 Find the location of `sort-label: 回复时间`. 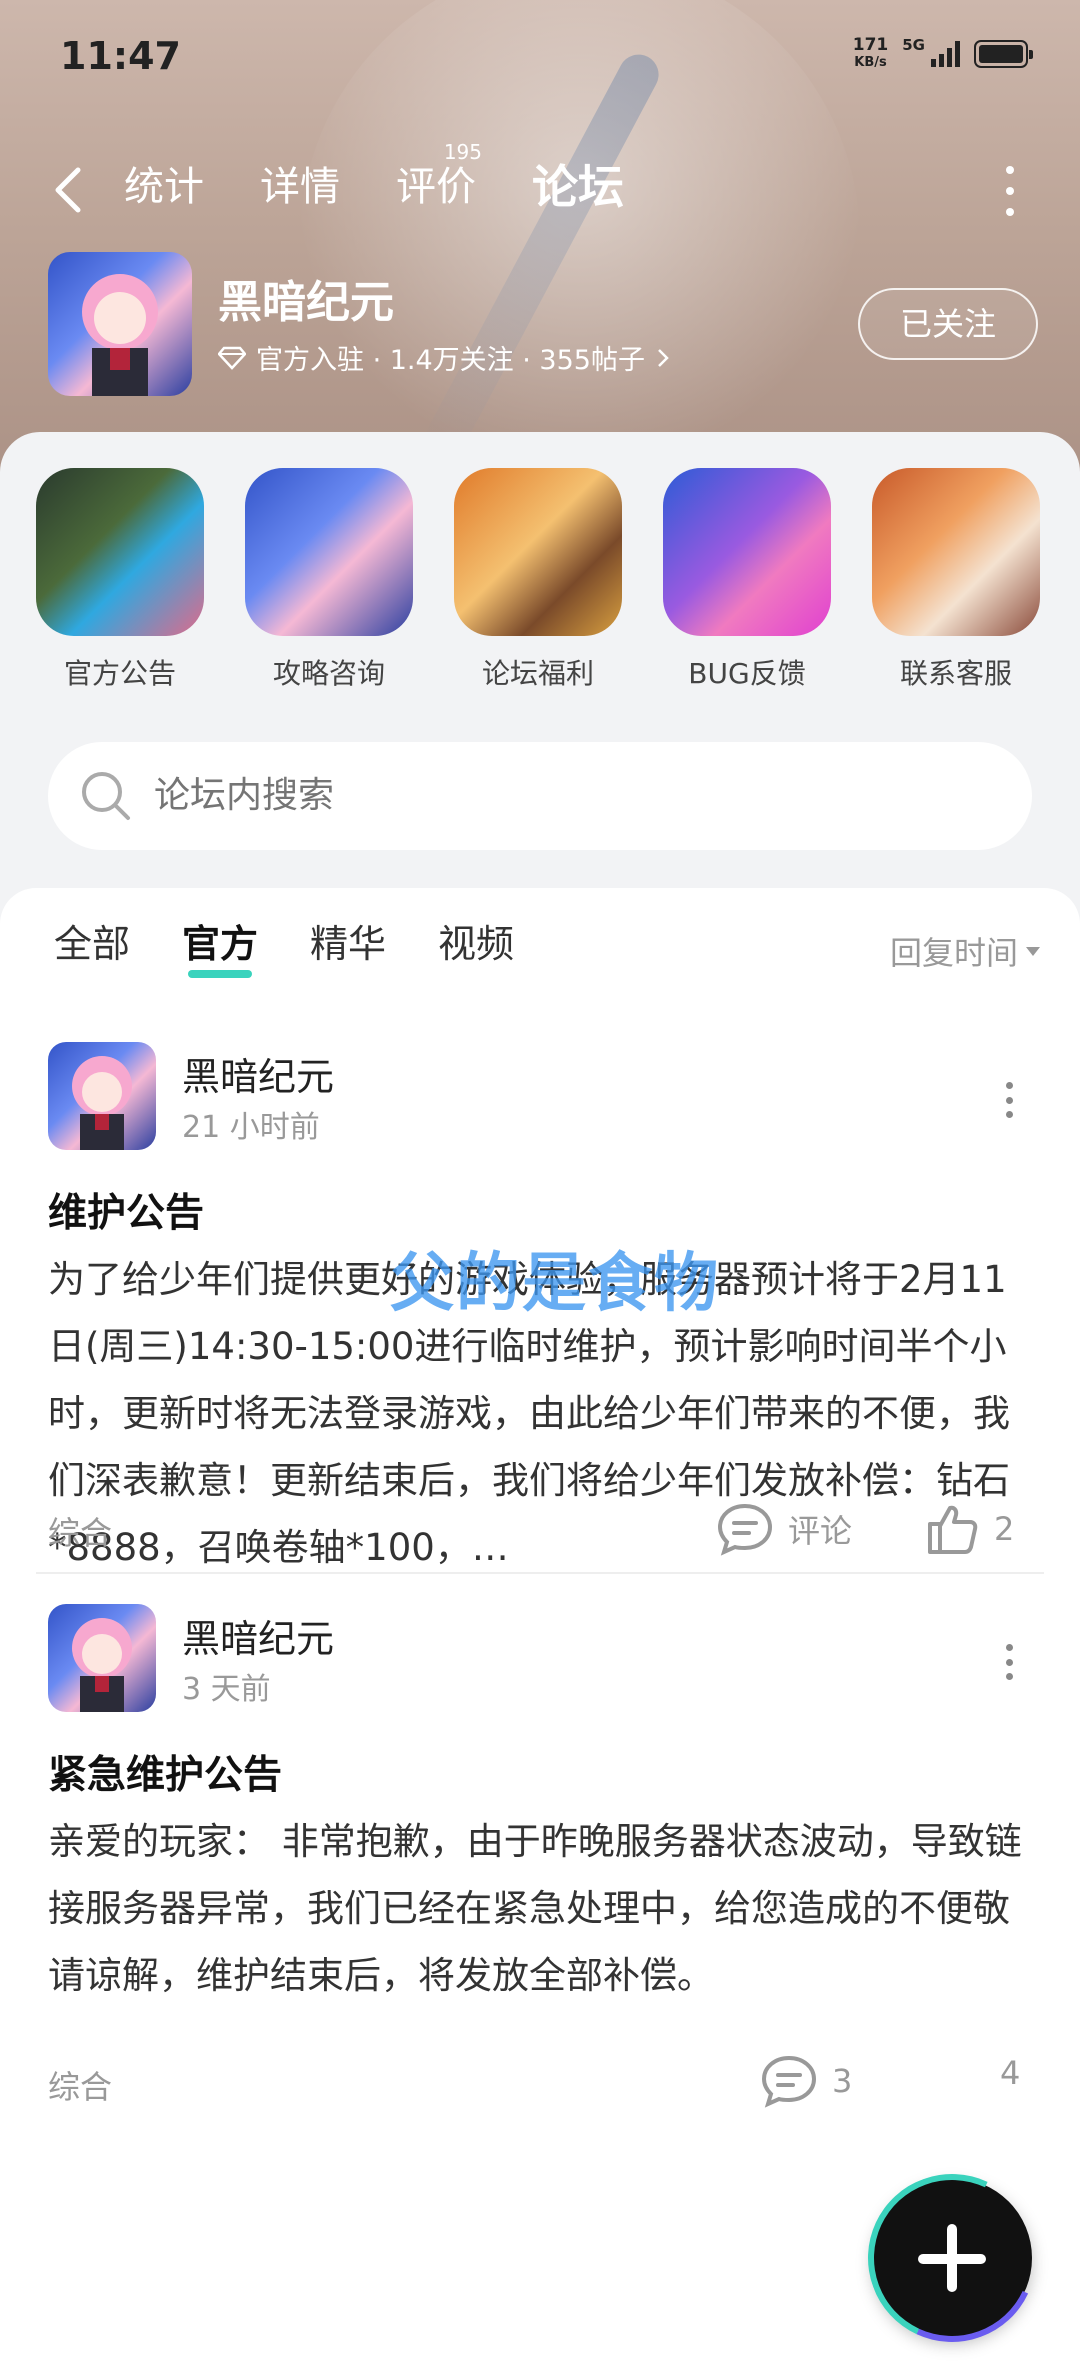

sort-label: 回复时间 is located at coordinates (953, 953).